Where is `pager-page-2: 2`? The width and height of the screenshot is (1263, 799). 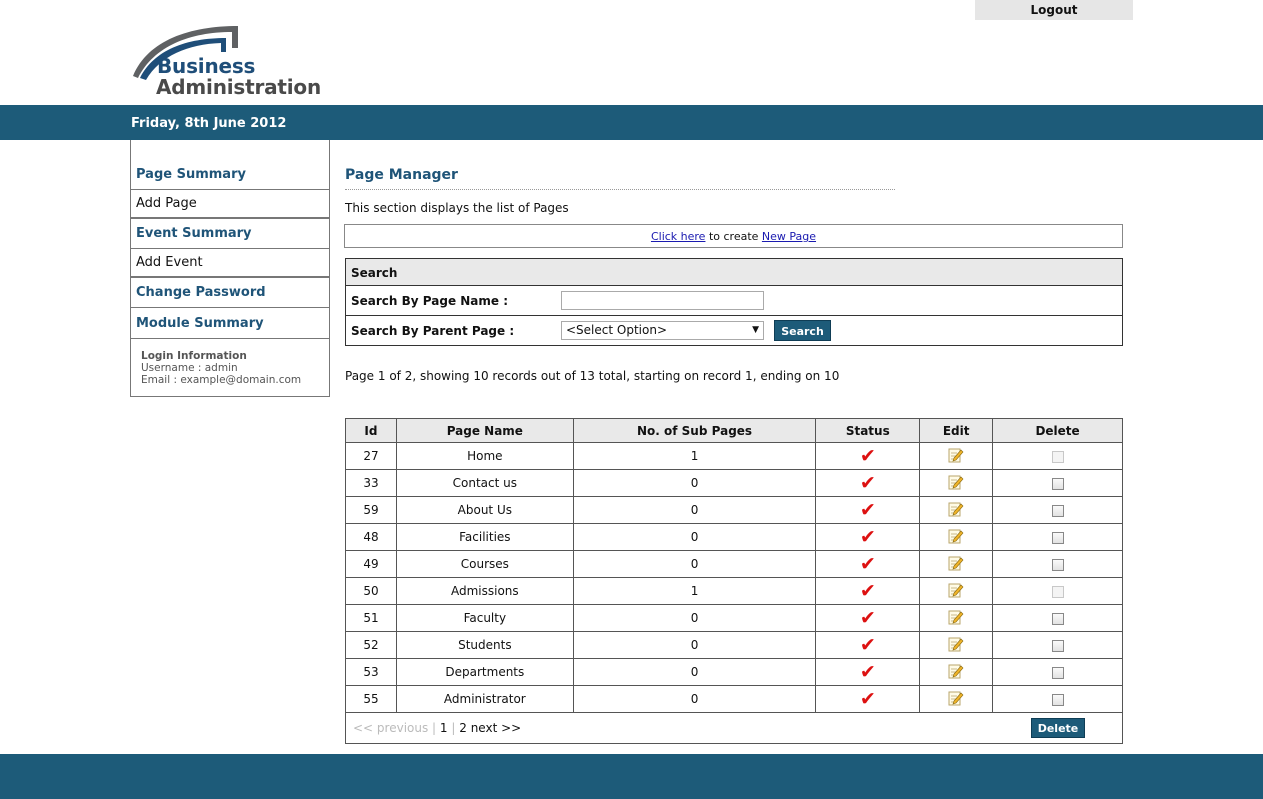
pager-page-2: 2 is located at coordinates (463, 728).